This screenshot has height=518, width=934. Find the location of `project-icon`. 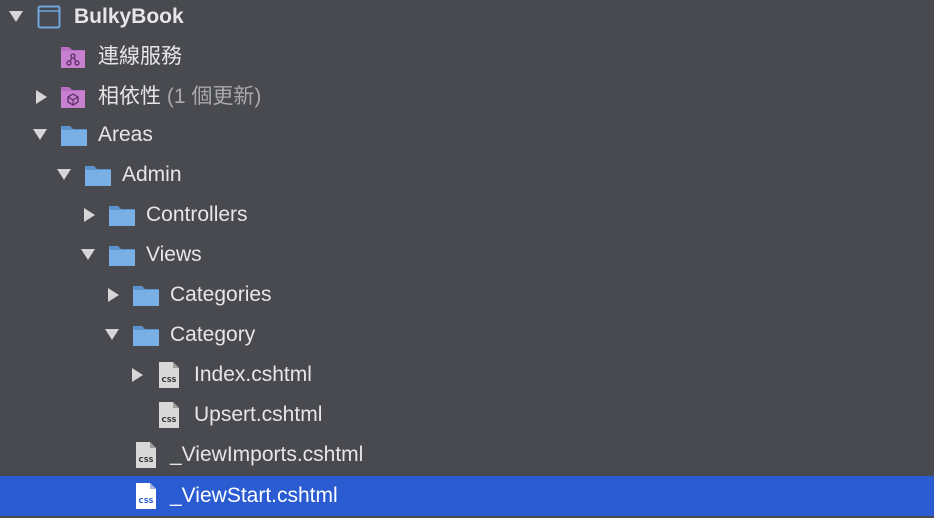

project-icon is located at coordinates (49, 17).